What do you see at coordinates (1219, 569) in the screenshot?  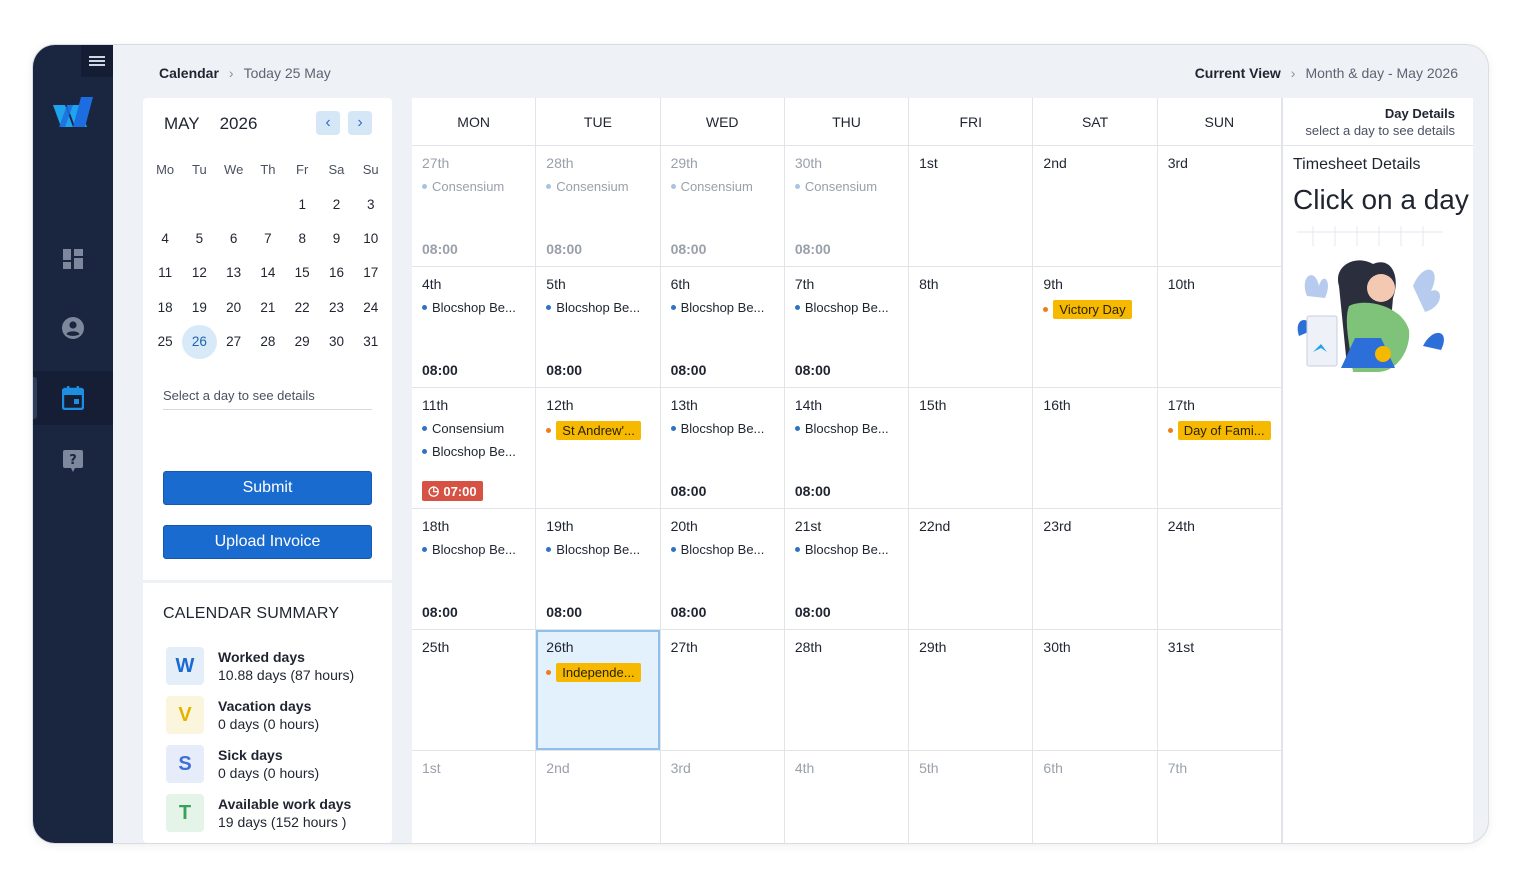 I see `day-cell: 24th` at bounding box center [1219, 569].